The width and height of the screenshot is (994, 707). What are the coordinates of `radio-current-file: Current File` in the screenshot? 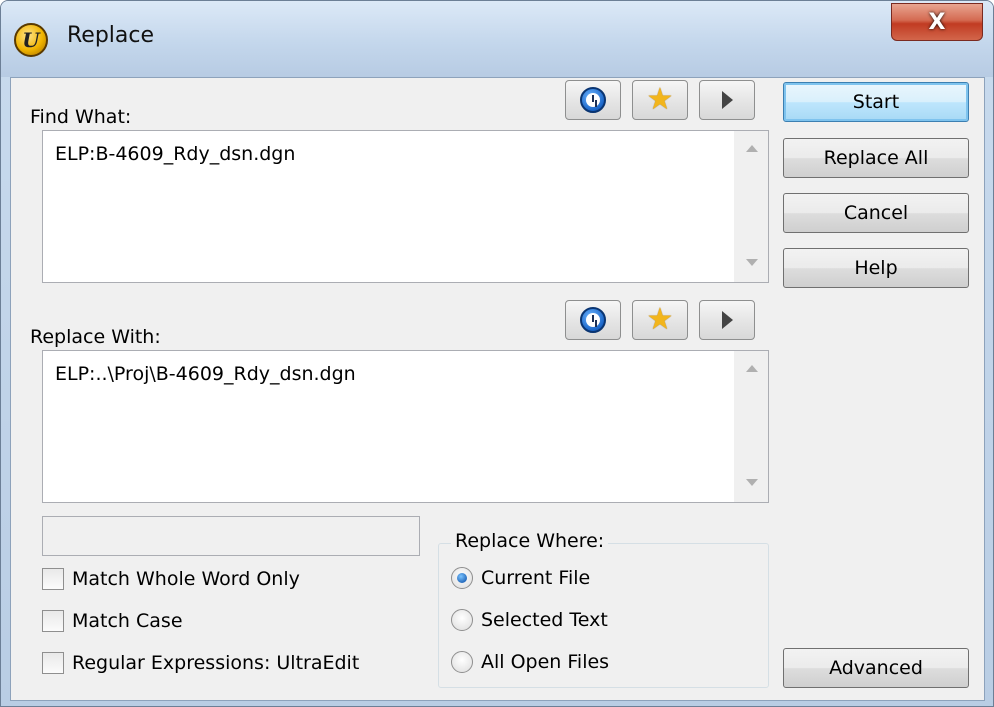 It's located at (520, 578).